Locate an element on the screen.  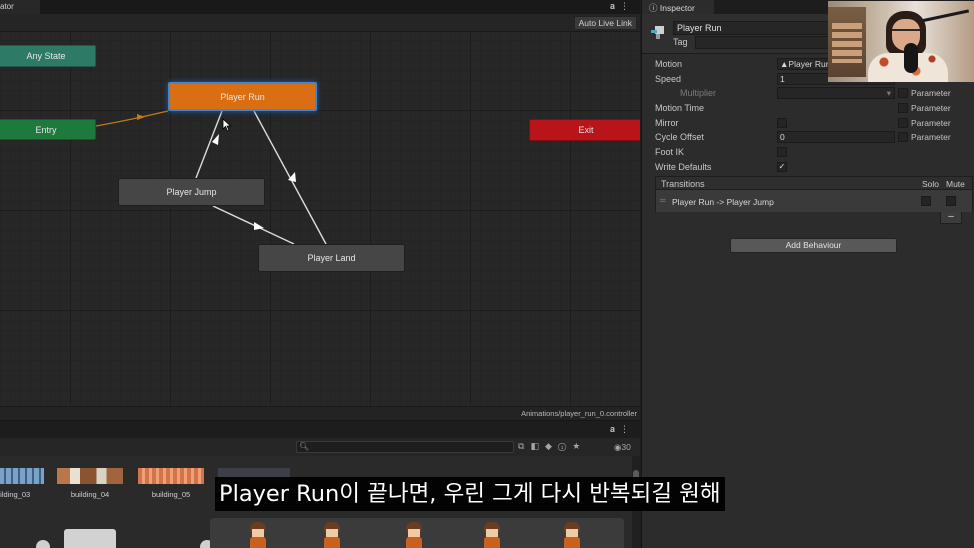
state-entry: Entry is located at coordinates (48, 129).